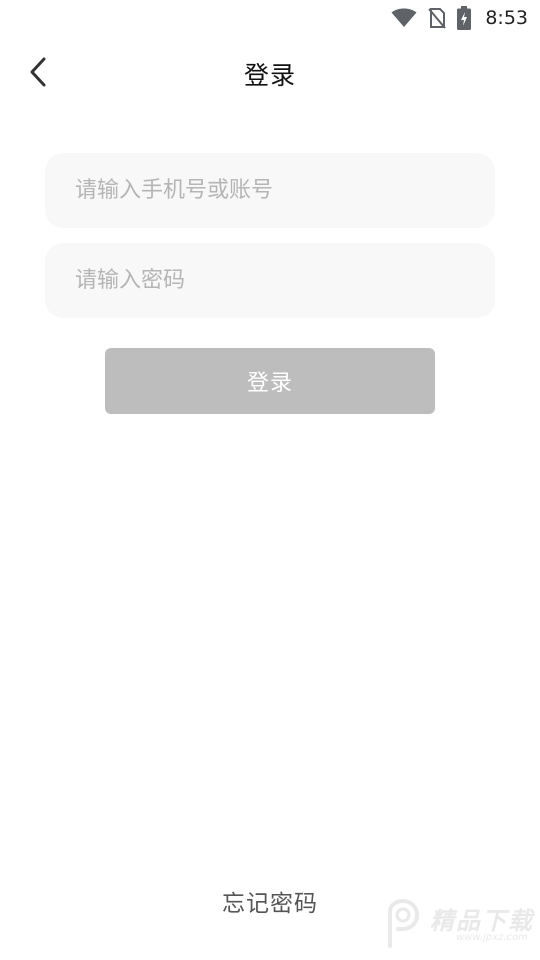 The height and width of the screenshot is (960, 540). I want to click on battery-charging-icon, so click(464, 18).